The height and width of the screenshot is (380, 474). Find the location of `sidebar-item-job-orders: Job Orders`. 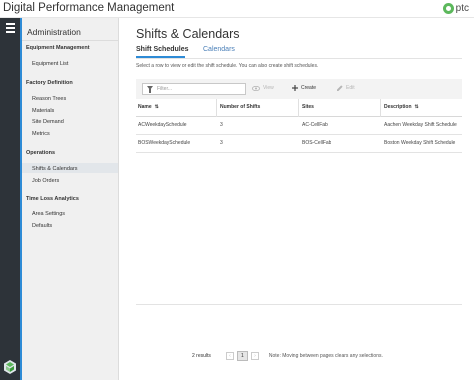

sidebar-item-job-orders: Job Orders is located at coordinates (45, 181).